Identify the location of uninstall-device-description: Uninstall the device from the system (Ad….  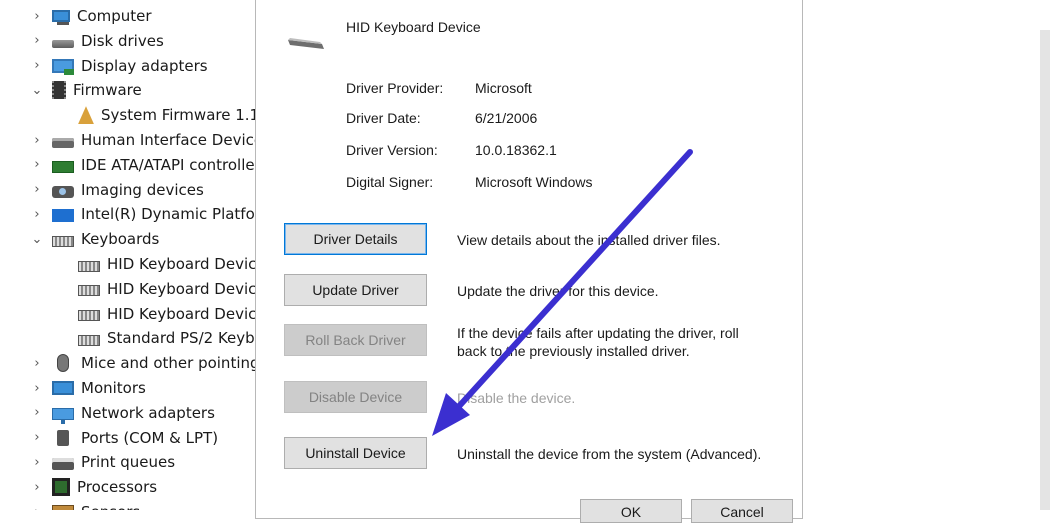
(609, 454).